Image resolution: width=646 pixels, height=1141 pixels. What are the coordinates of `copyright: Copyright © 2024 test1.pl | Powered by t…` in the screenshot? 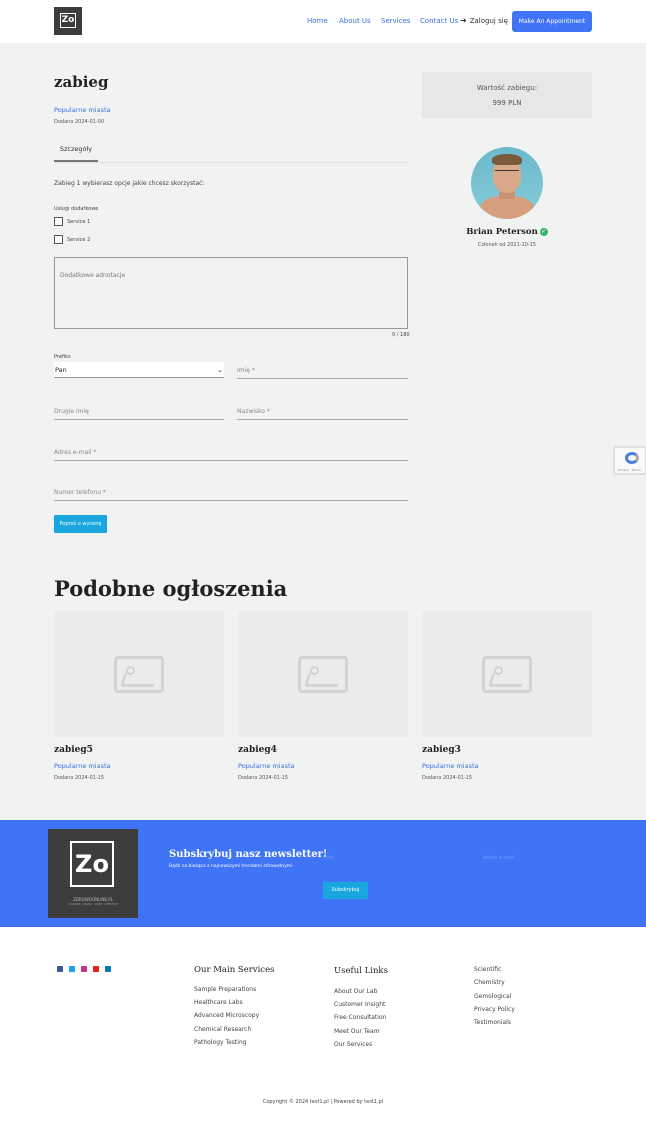 It's located at (323, 1102).